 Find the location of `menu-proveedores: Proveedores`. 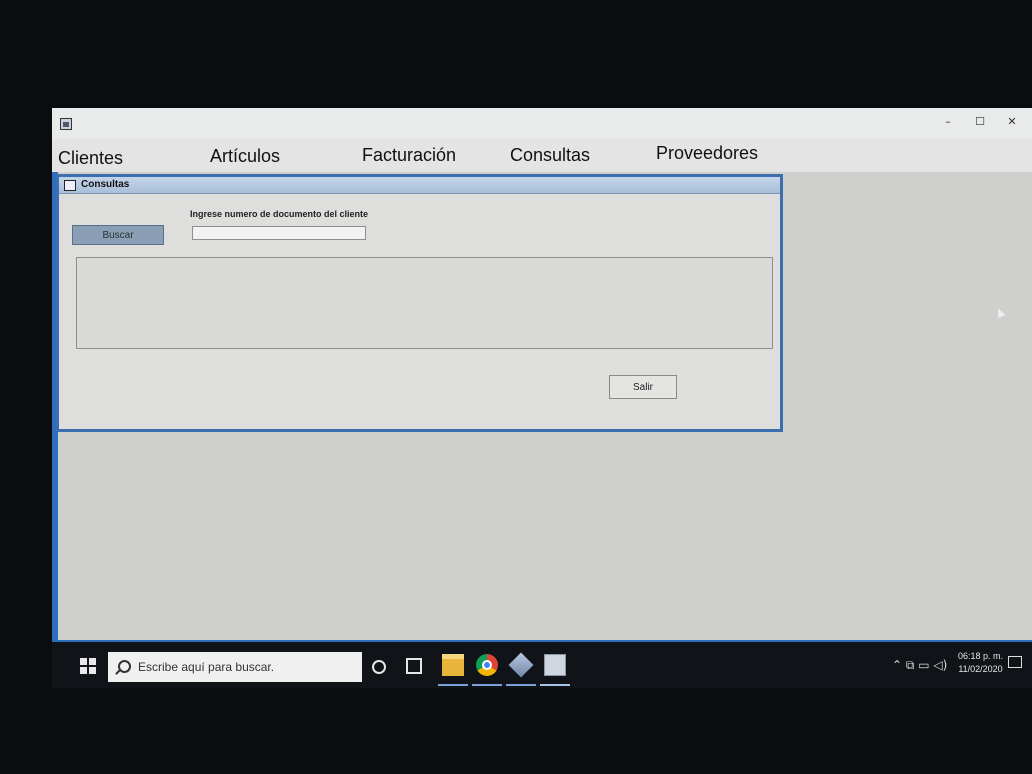

menu-proveedores: Proveedores is located at coordinates (707, 153).